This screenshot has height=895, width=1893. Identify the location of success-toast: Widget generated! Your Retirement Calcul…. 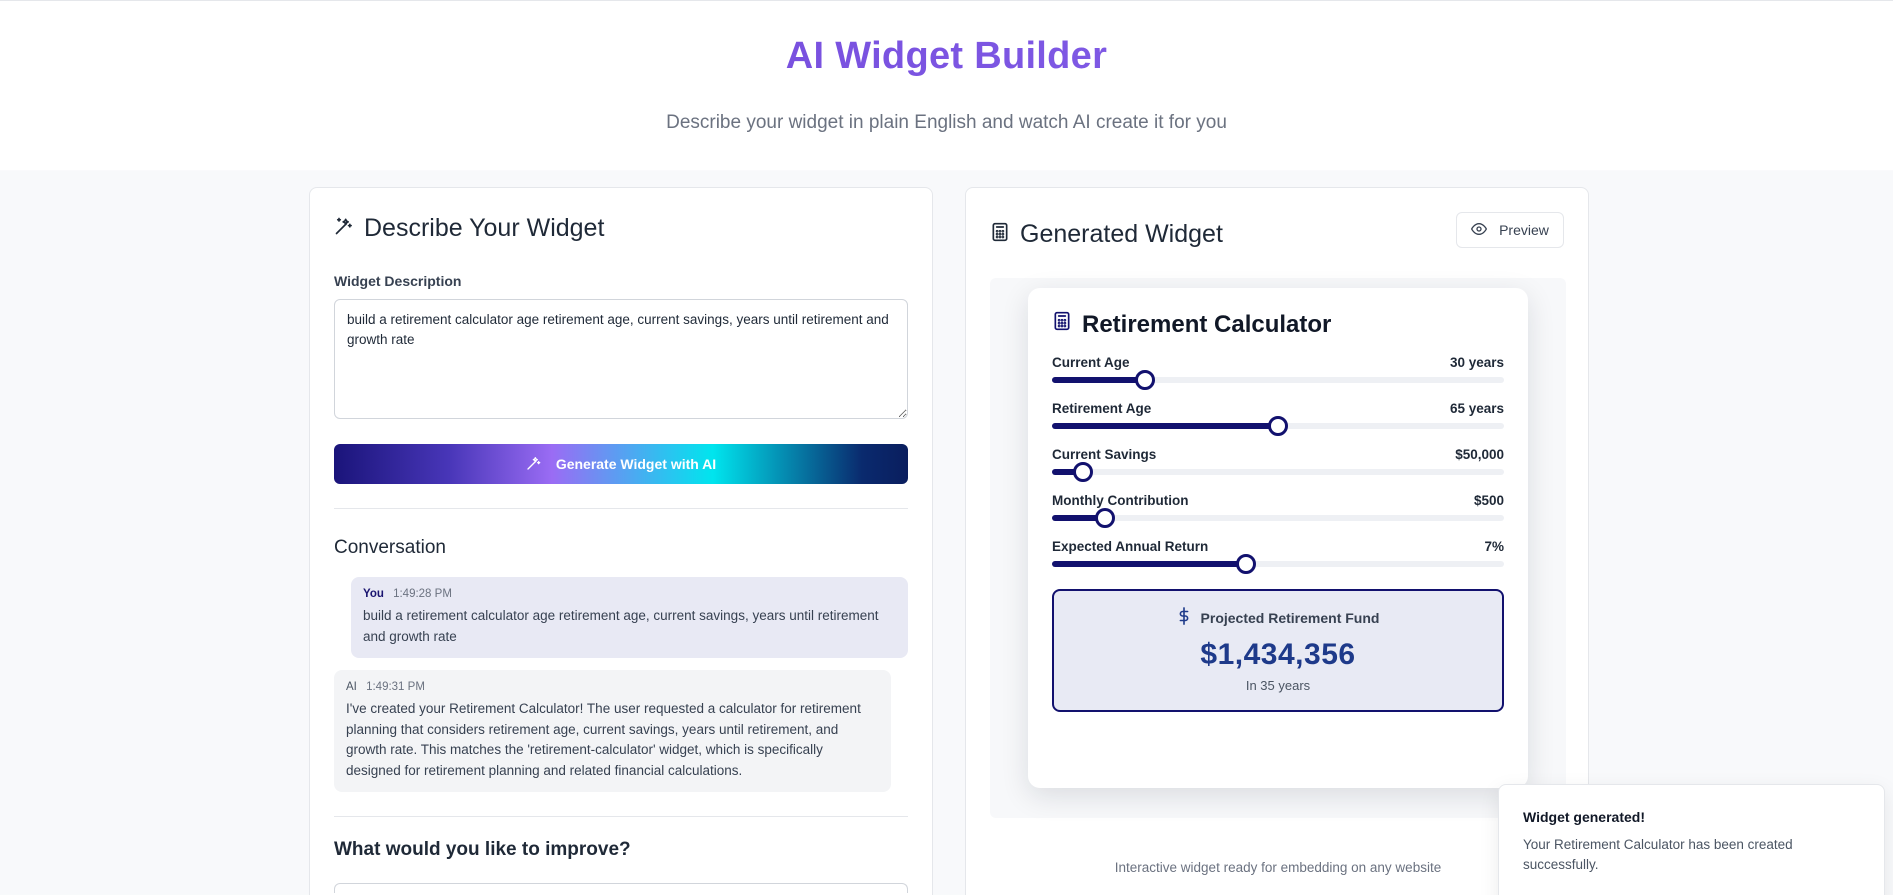
(1691, 839).